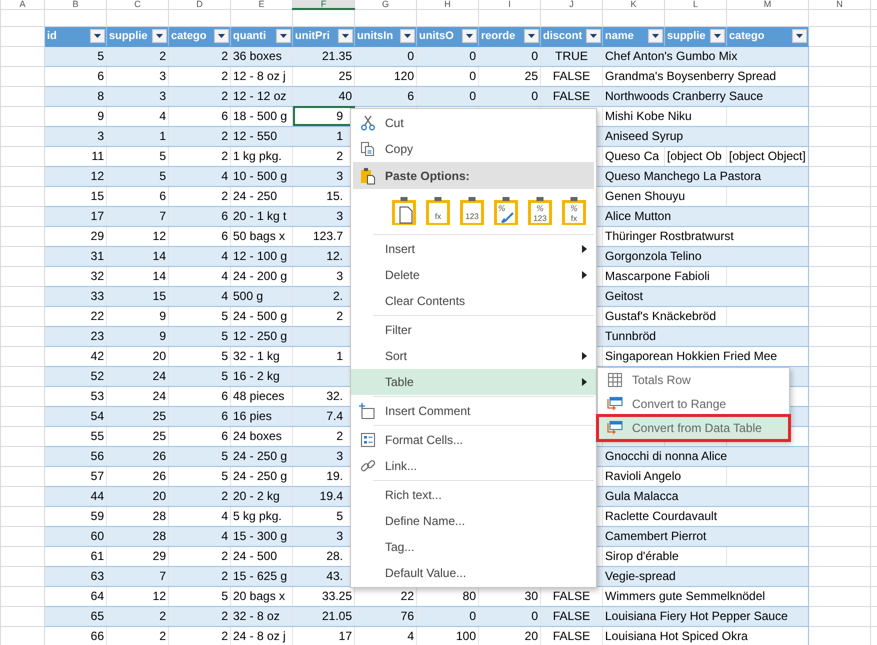 This screenshot has width=877, height=645. Describe the element at coordinates (261, 196) in the screenshot. I see `table-cell: 24 - 250` at that location.